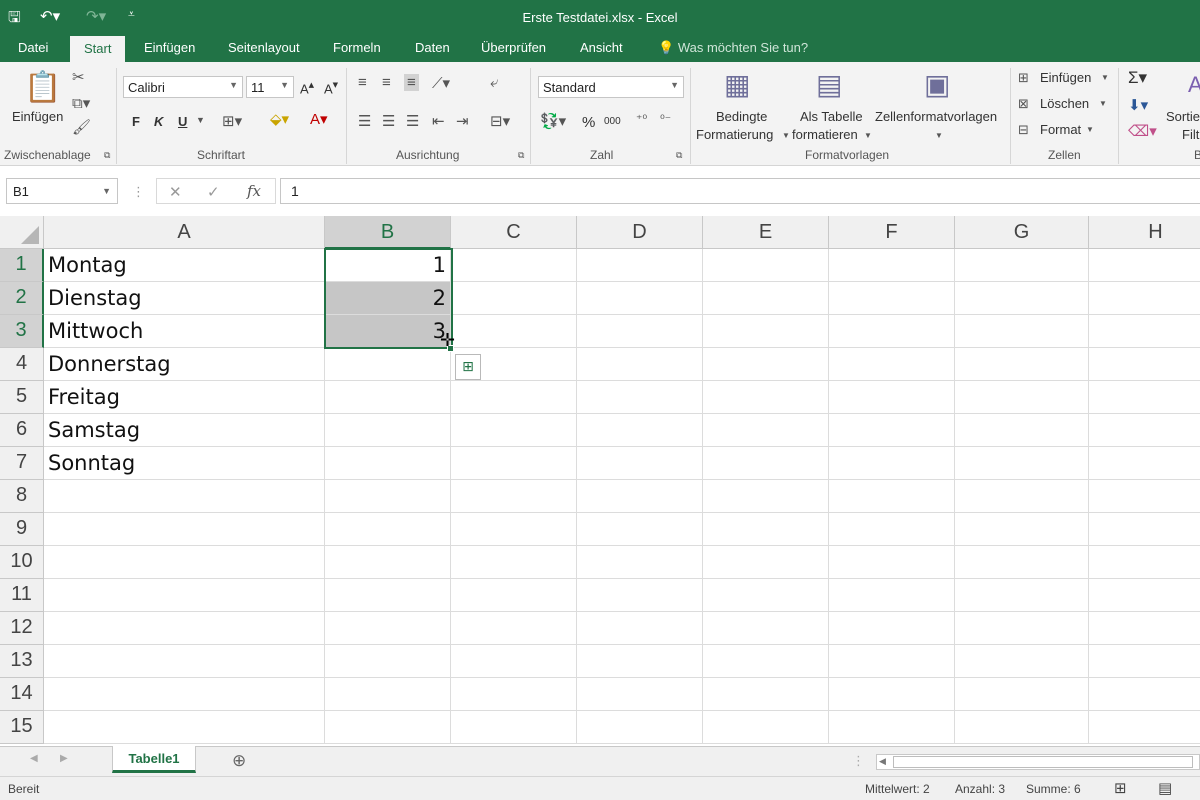 Image resolution: width=1200 pixels, height=800 pixels. Describe the element at coordinates (468, 367) in the screenshot. I see `quick-analysis-icon: ⊞` at that location.